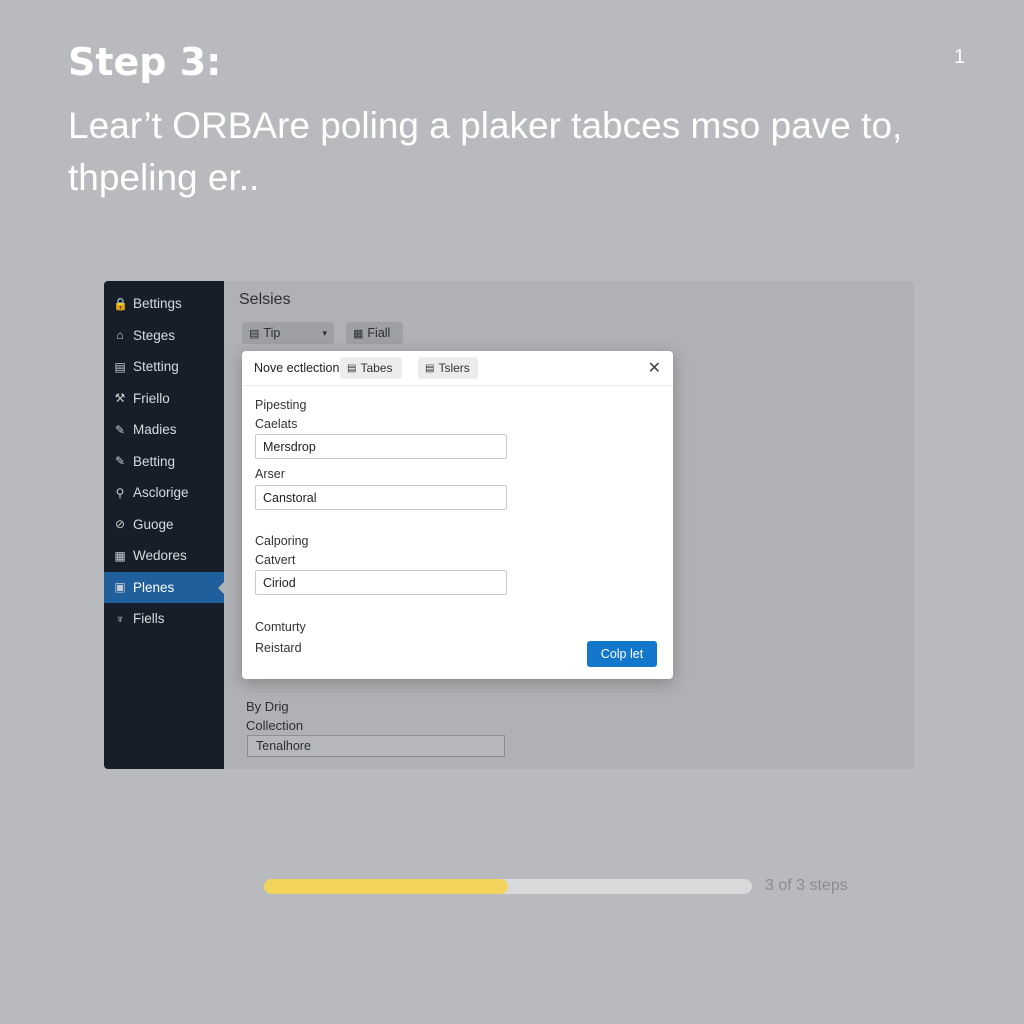 This screenshot has height=1024, width=1024. Describe the element at coordinates (154, 587) in the screenshot. I see `sidebar-item-label: Plenes` at that location.